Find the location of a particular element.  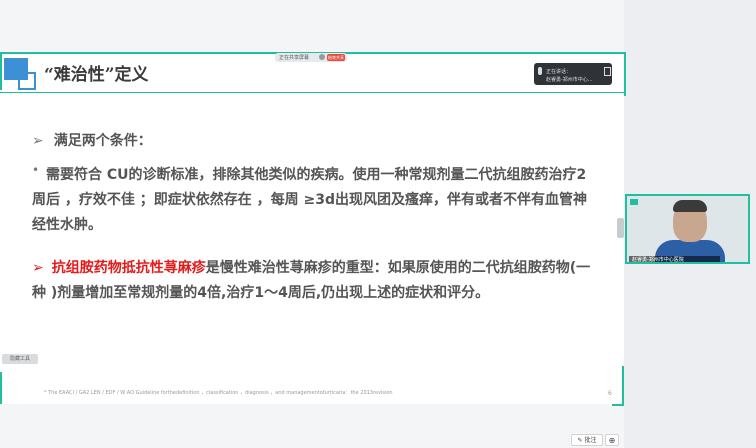

stop-share-button: 结束共享 is located at coordinates (336, 57).